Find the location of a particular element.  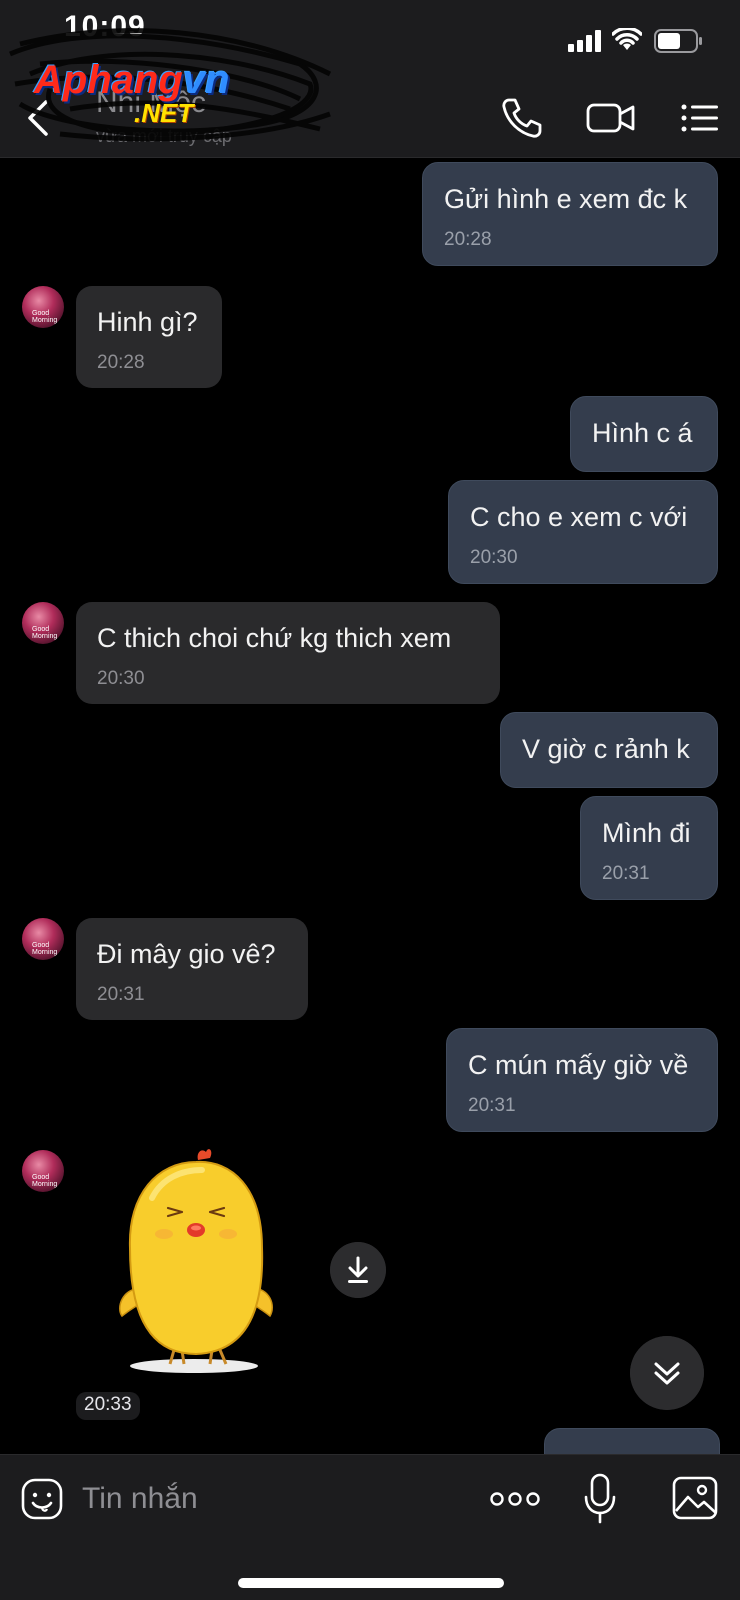

phone-call-button is located at coordinates (522, 118).